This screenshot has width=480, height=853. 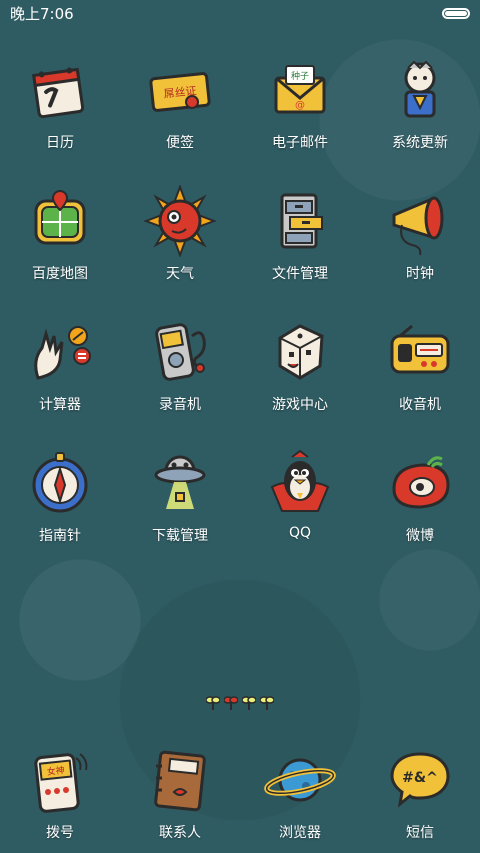 I want to click on app-recorder: 录音机, so click(x=180, y=375).